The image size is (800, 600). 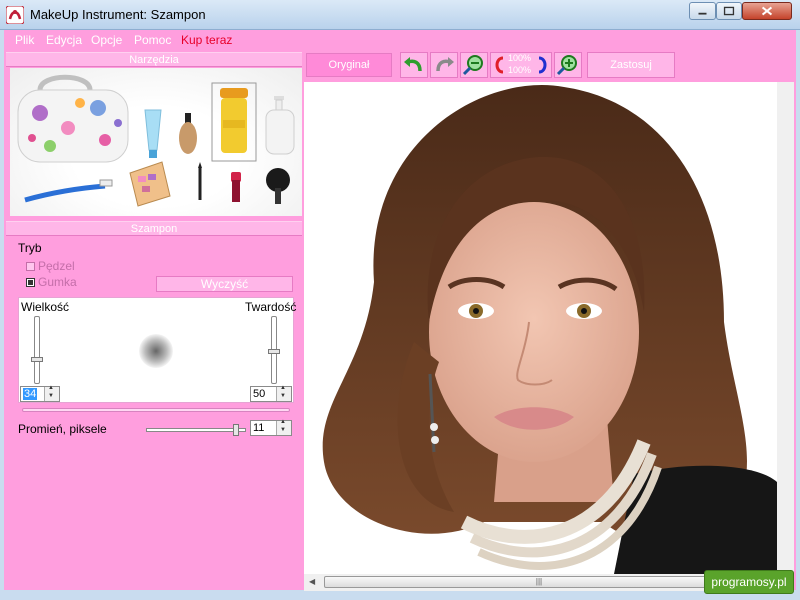 I want to click on size-value: 34, so click(x=30, y=394).